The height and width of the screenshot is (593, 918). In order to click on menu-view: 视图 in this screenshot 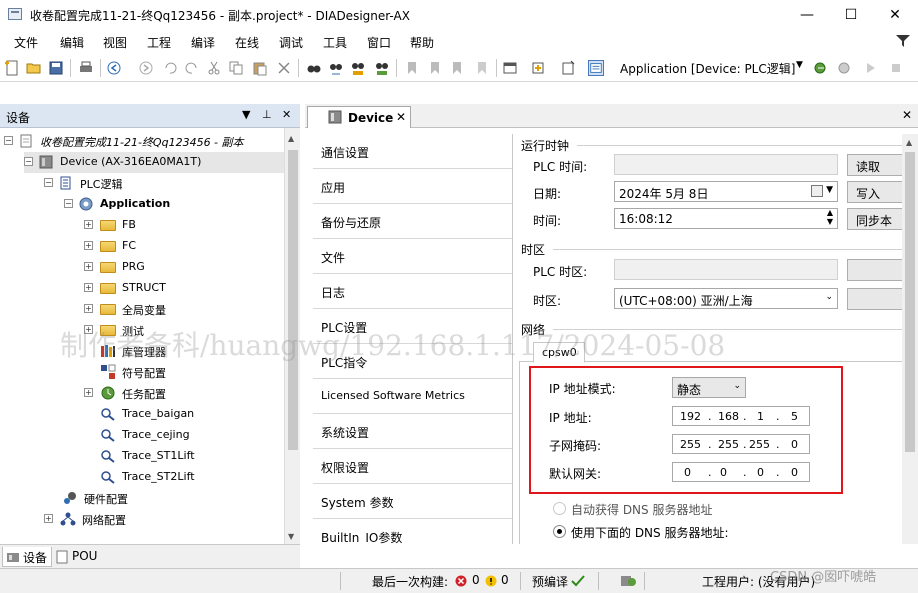, I will do `click(115, 42)`.